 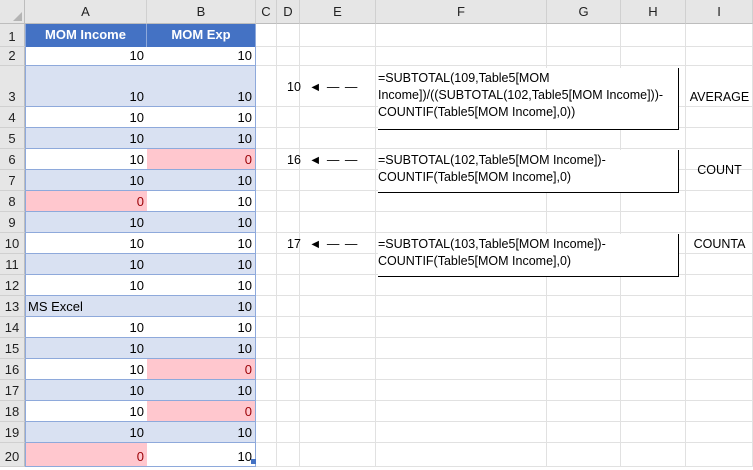 What do you see at coordinates (86, 455) in the screenshot?
I see `table-cell-a20: 0` at bounding box center [86, 455].